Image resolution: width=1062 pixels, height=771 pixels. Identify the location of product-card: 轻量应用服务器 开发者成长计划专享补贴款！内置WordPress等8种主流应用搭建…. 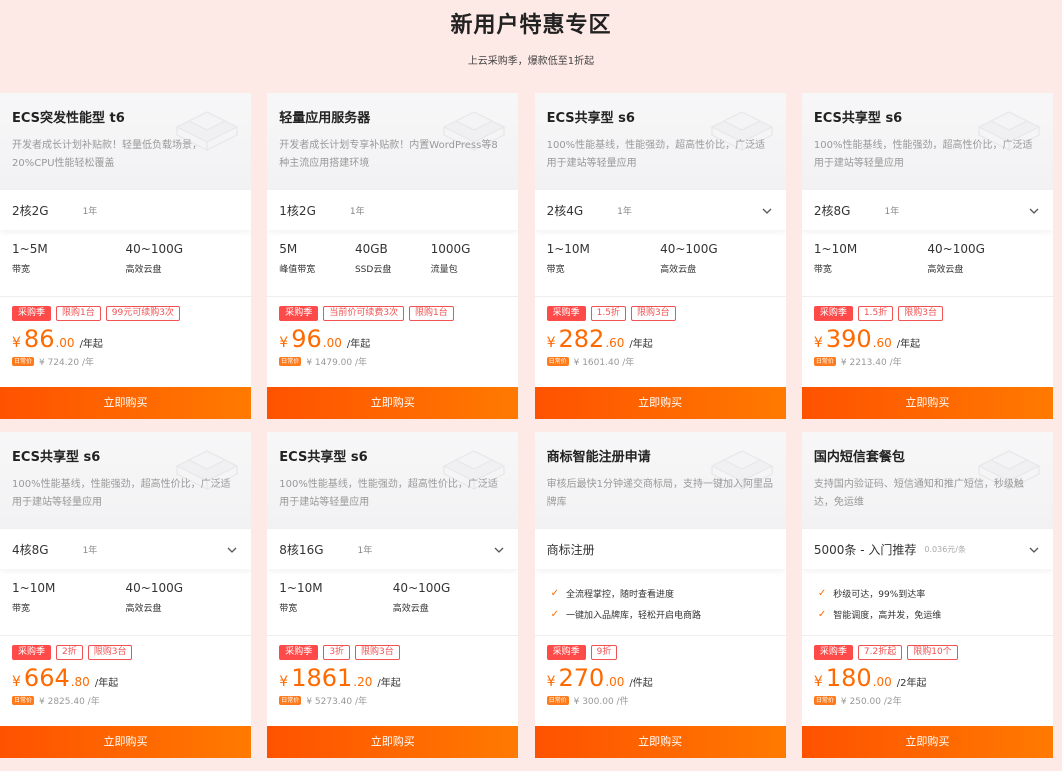
(393, 256).